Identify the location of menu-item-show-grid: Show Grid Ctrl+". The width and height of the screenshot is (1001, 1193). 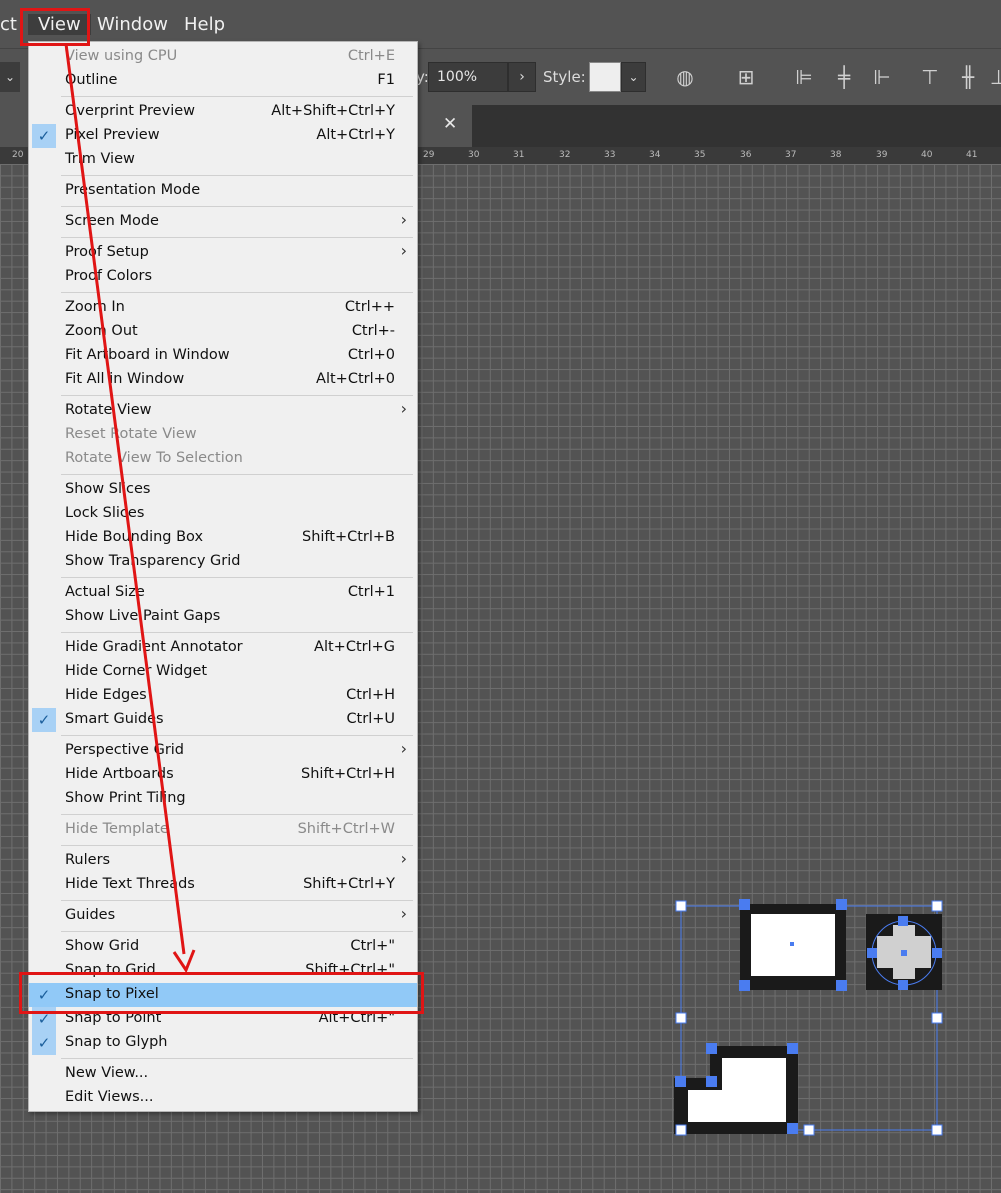
(223, 947).